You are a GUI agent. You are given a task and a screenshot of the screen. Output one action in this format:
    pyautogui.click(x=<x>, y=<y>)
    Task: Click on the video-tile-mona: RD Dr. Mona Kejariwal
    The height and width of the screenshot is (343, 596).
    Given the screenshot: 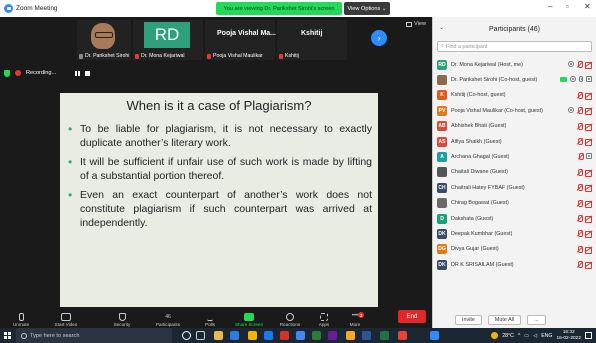 What is the action you would take?
    pyautogui.click(x=168, y=40)
    